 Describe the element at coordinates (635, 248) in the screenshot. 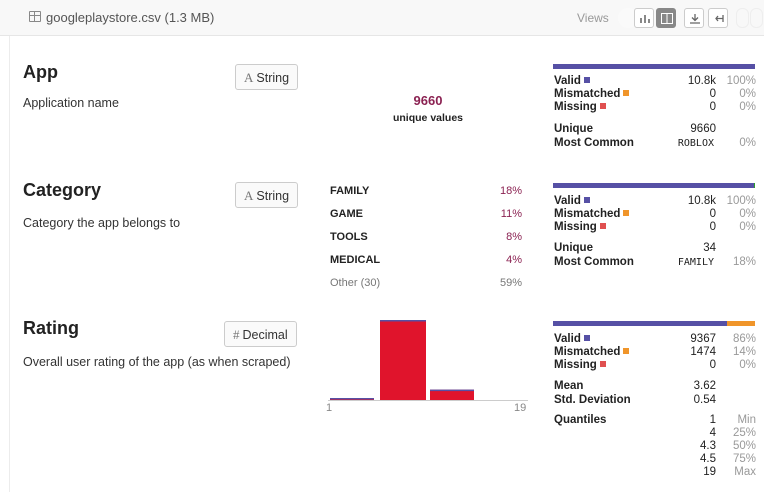

I see `stat-unique: Unique 34` at that location.